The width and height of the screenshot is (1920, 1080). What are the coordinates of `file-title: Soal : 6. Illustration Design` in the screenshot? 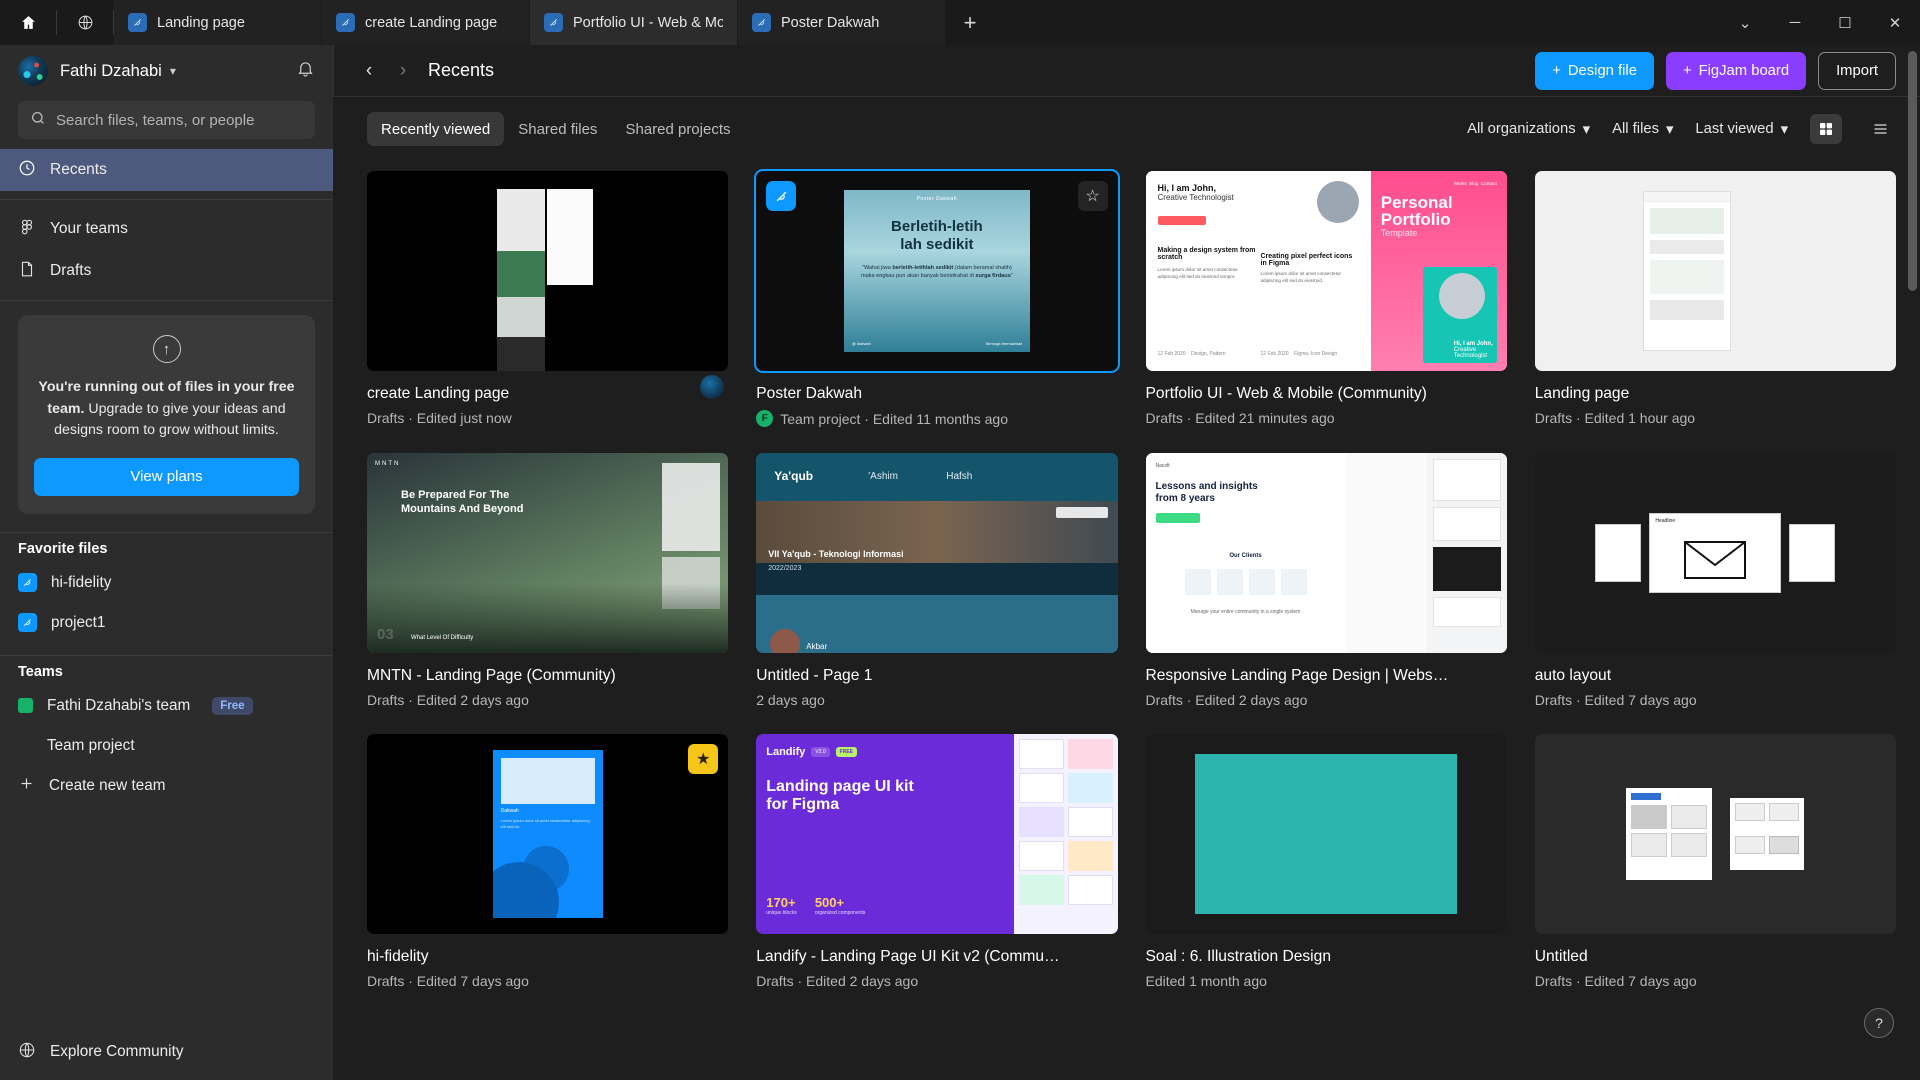 It's located at (1238, 956).